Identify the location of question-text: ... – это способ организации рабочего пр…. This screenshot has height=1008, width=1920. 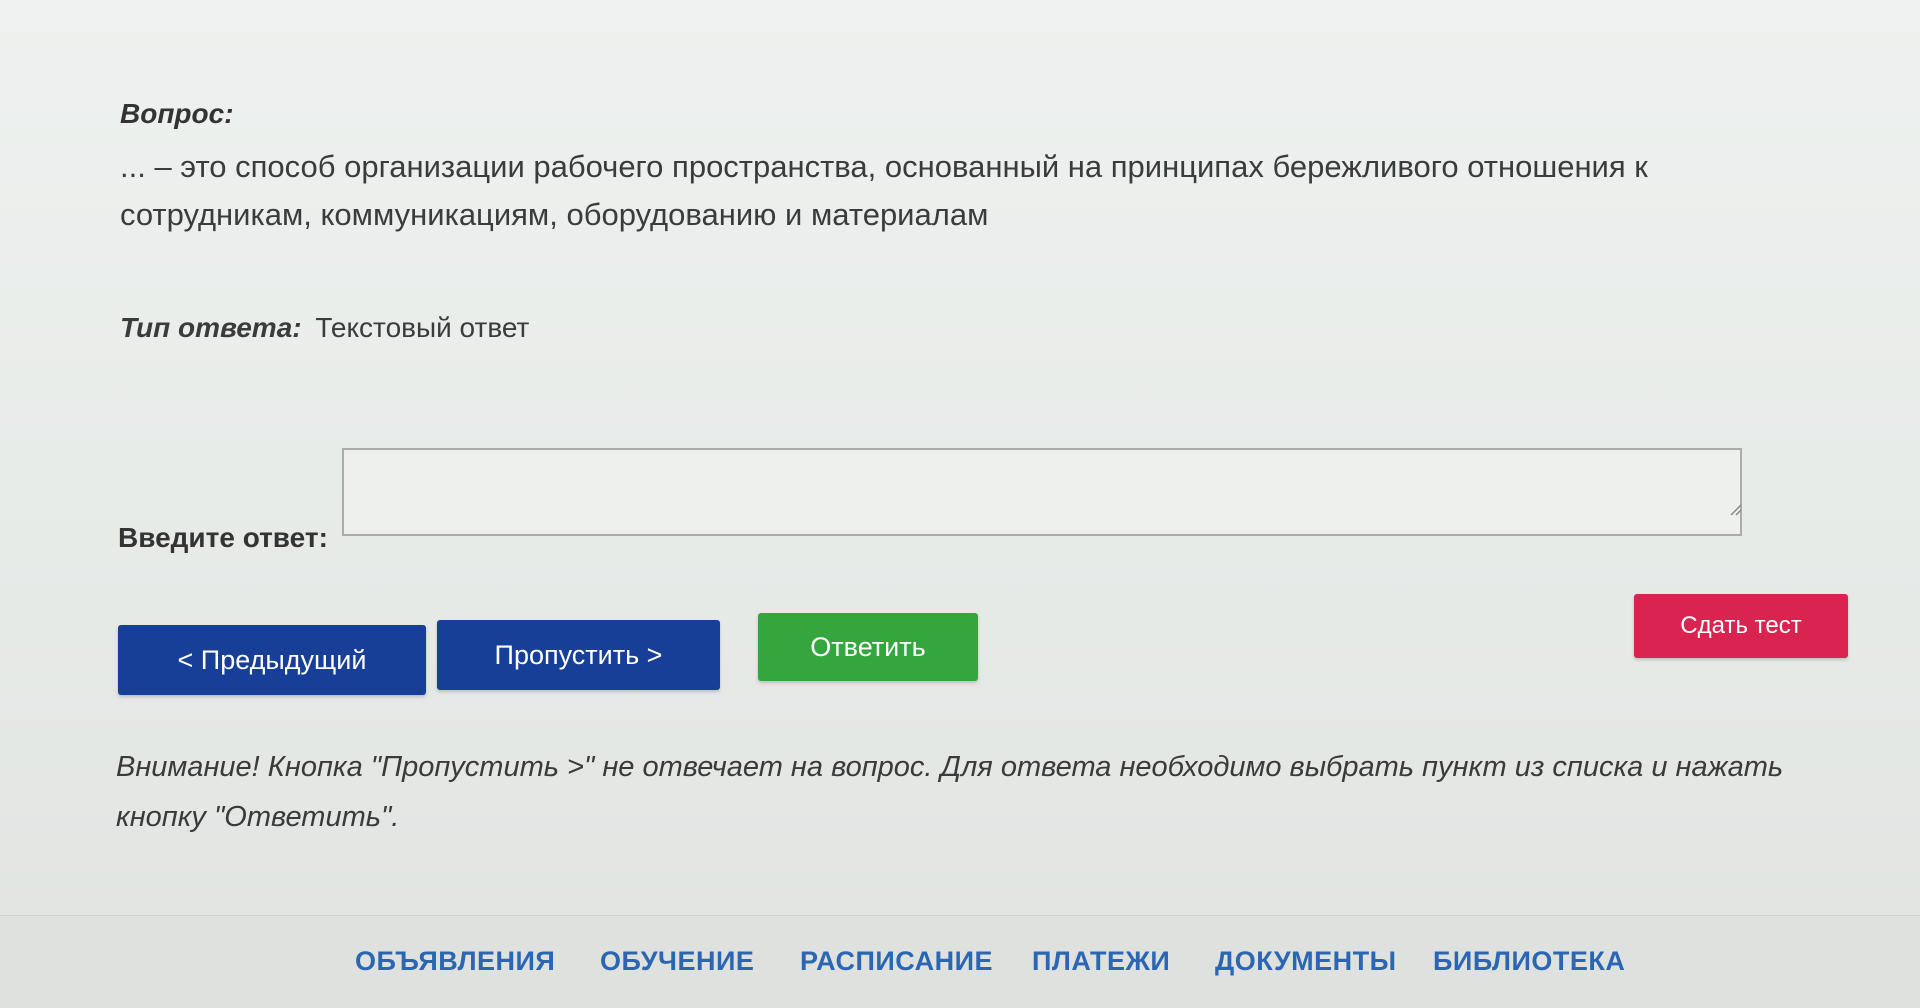
(884, 190).